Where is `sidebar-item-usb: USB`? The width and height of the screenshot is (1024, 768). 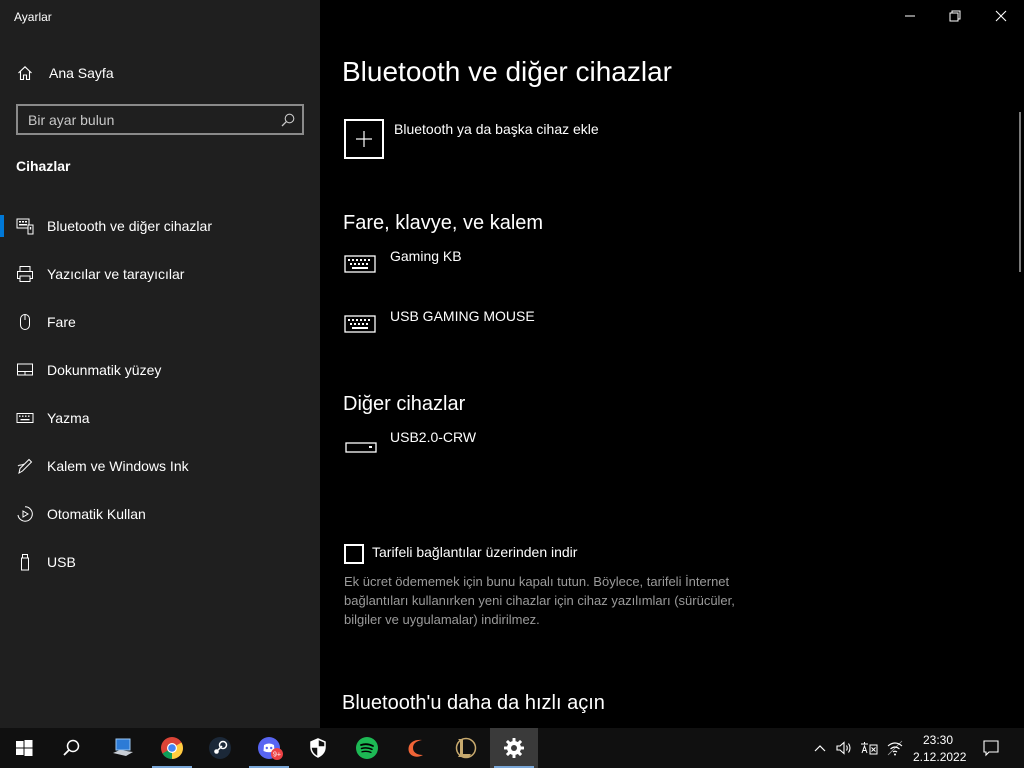 sidebar-item-usb: USB is located at coordinates (160, 561).